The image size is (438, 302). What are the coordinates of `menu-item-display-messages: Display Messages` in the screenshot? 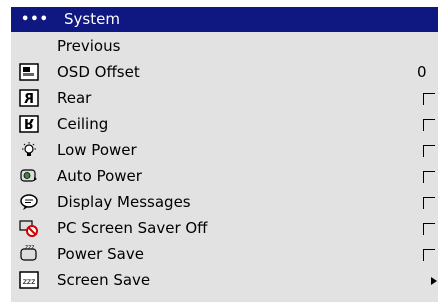 It's located at (224, 202).